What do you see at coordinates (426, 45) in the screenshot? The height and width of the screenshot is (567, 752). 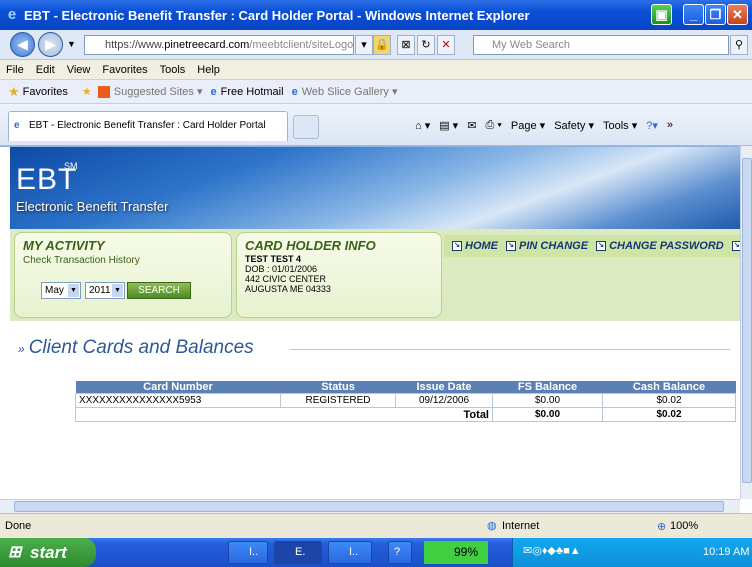 I see `refresh-icon: ↻` at bounding box center [426, 45].